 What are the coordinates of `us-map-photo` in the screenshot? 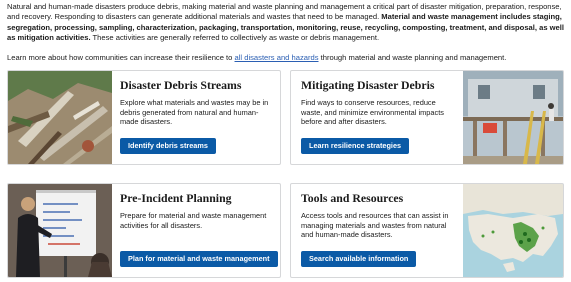 It's located at (513, 230).